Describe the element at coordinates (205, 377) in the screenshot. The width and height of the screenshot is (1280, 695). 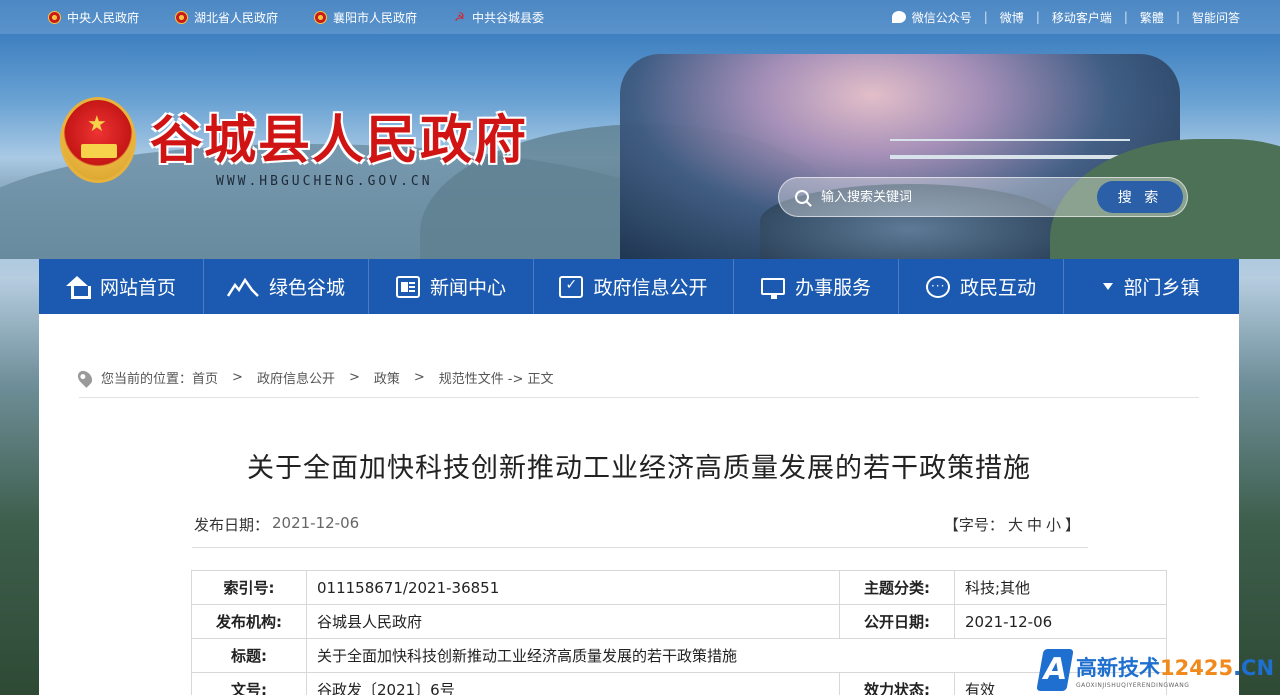
I see `breadcrumb-home: 首页` at that location.